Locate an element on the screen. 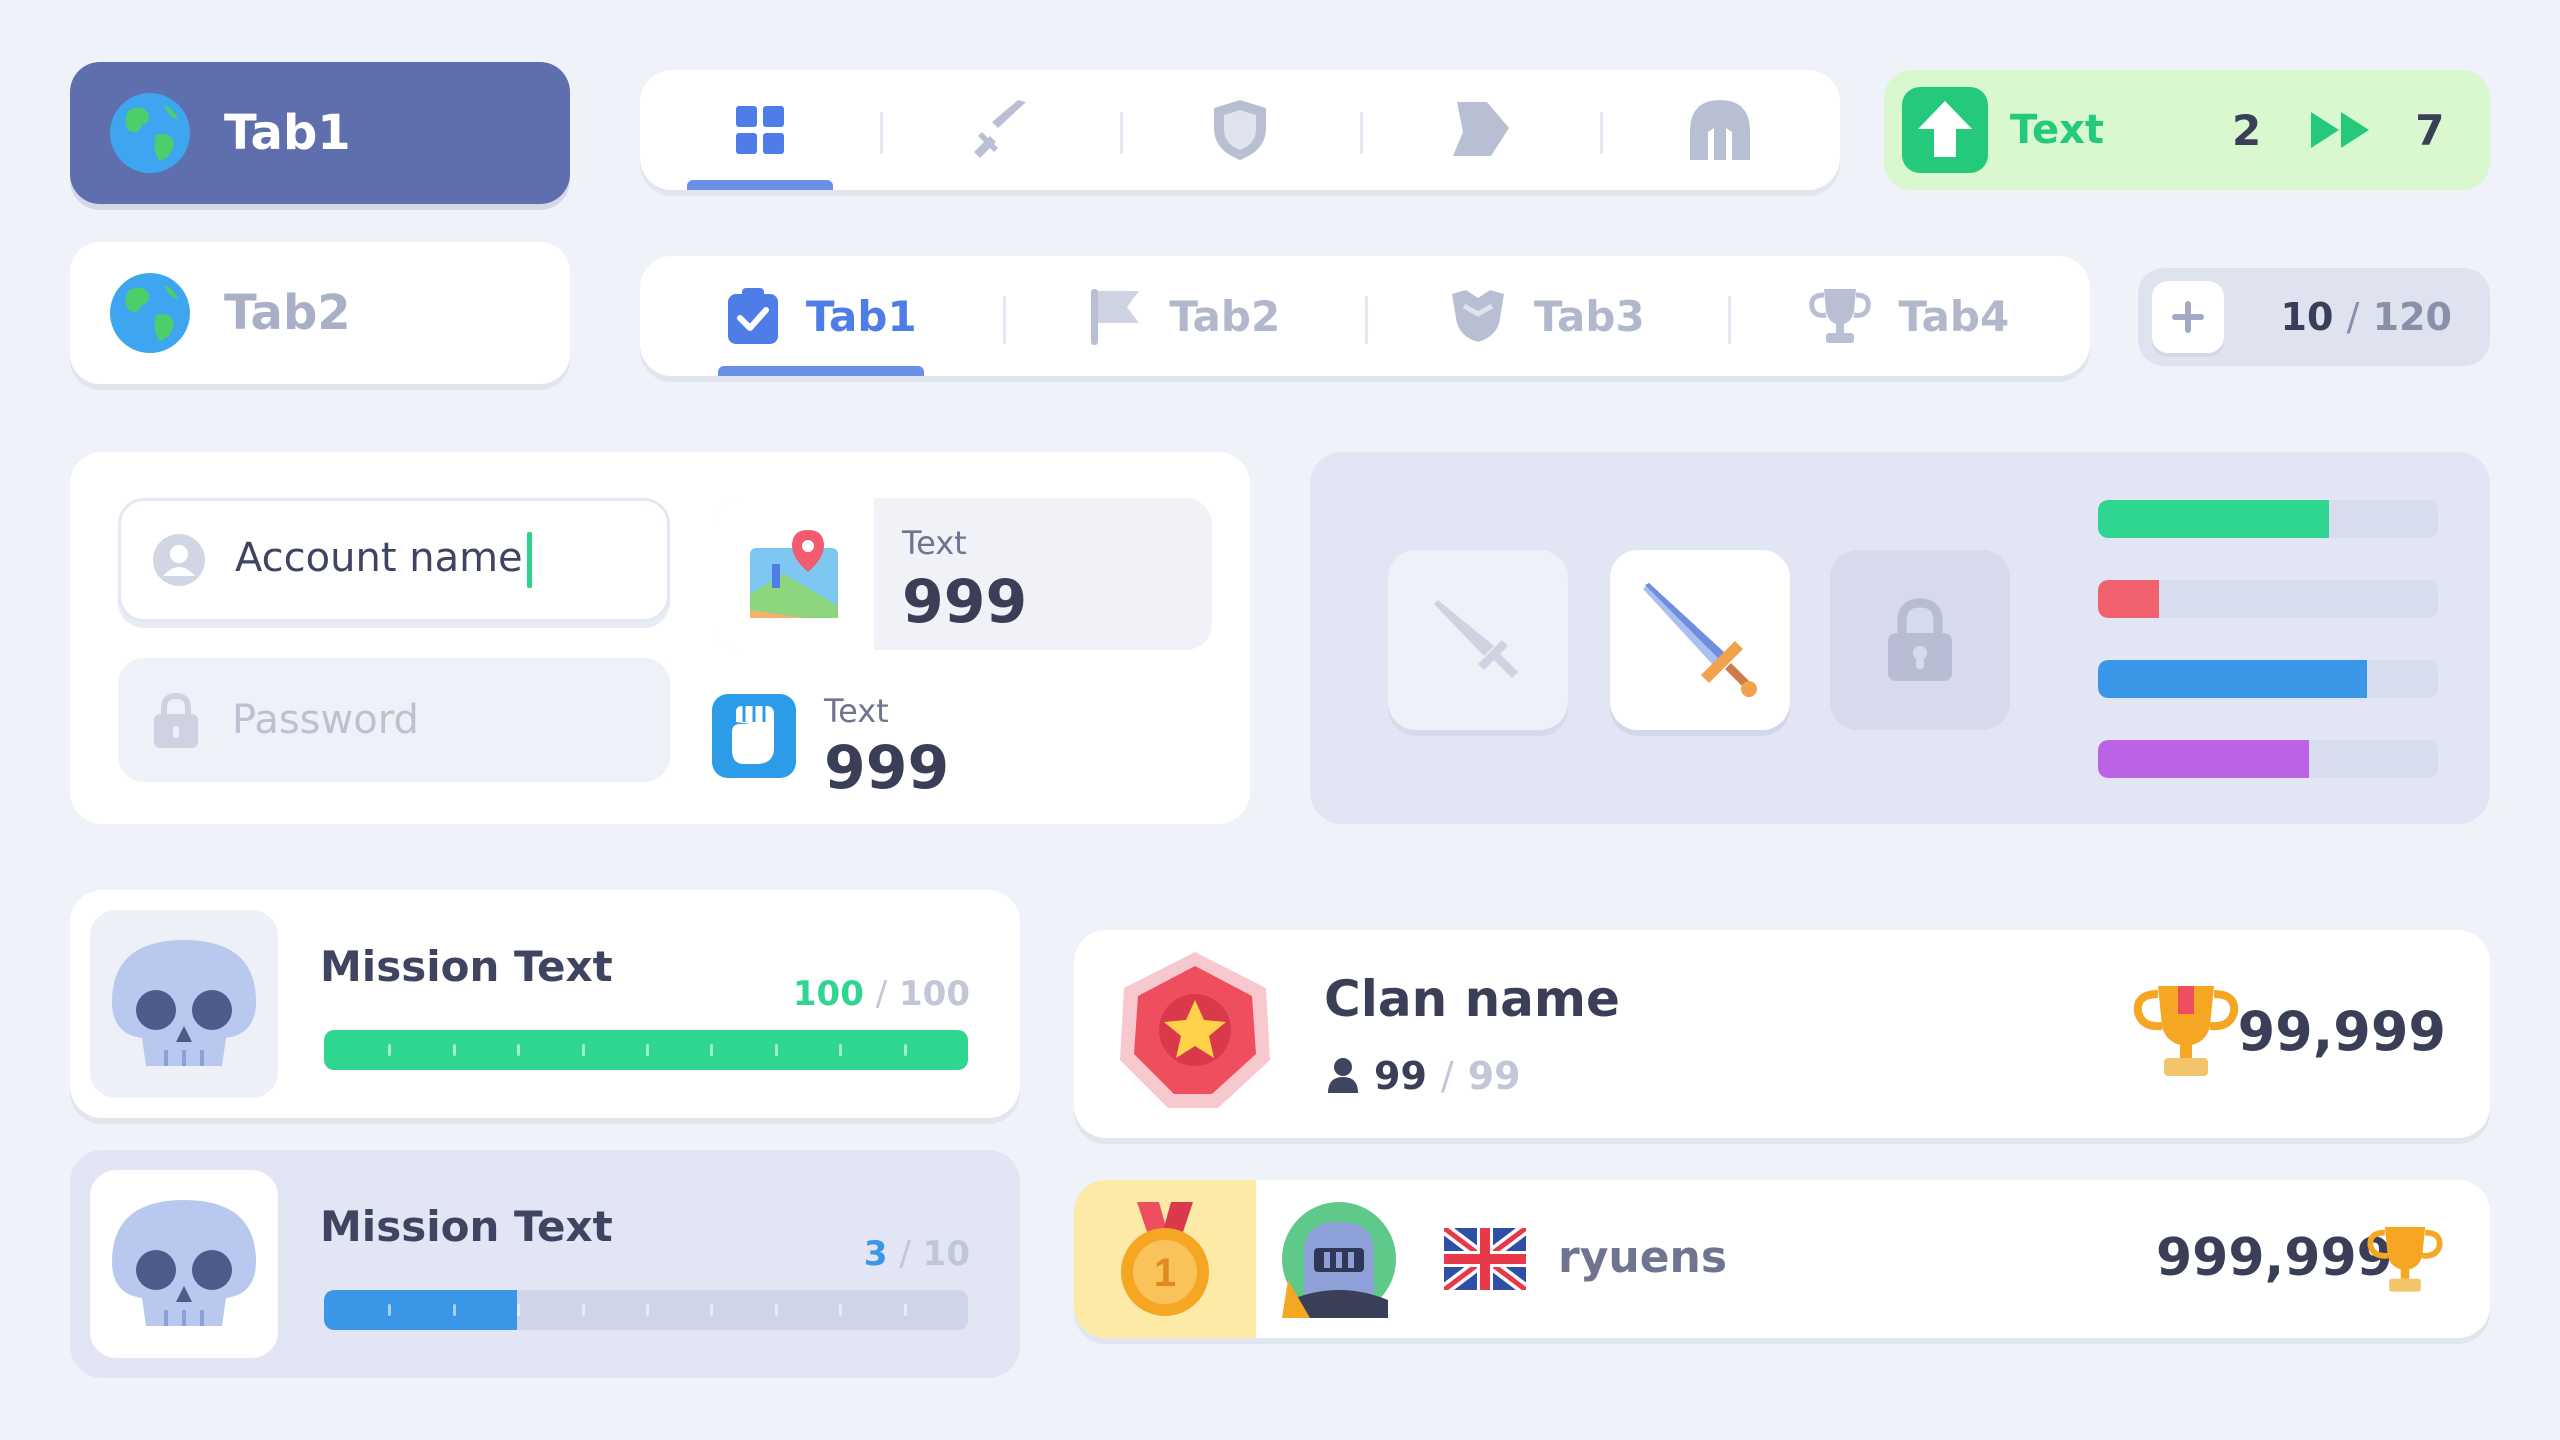  tab-boot is located at coordinates (1480, 130).